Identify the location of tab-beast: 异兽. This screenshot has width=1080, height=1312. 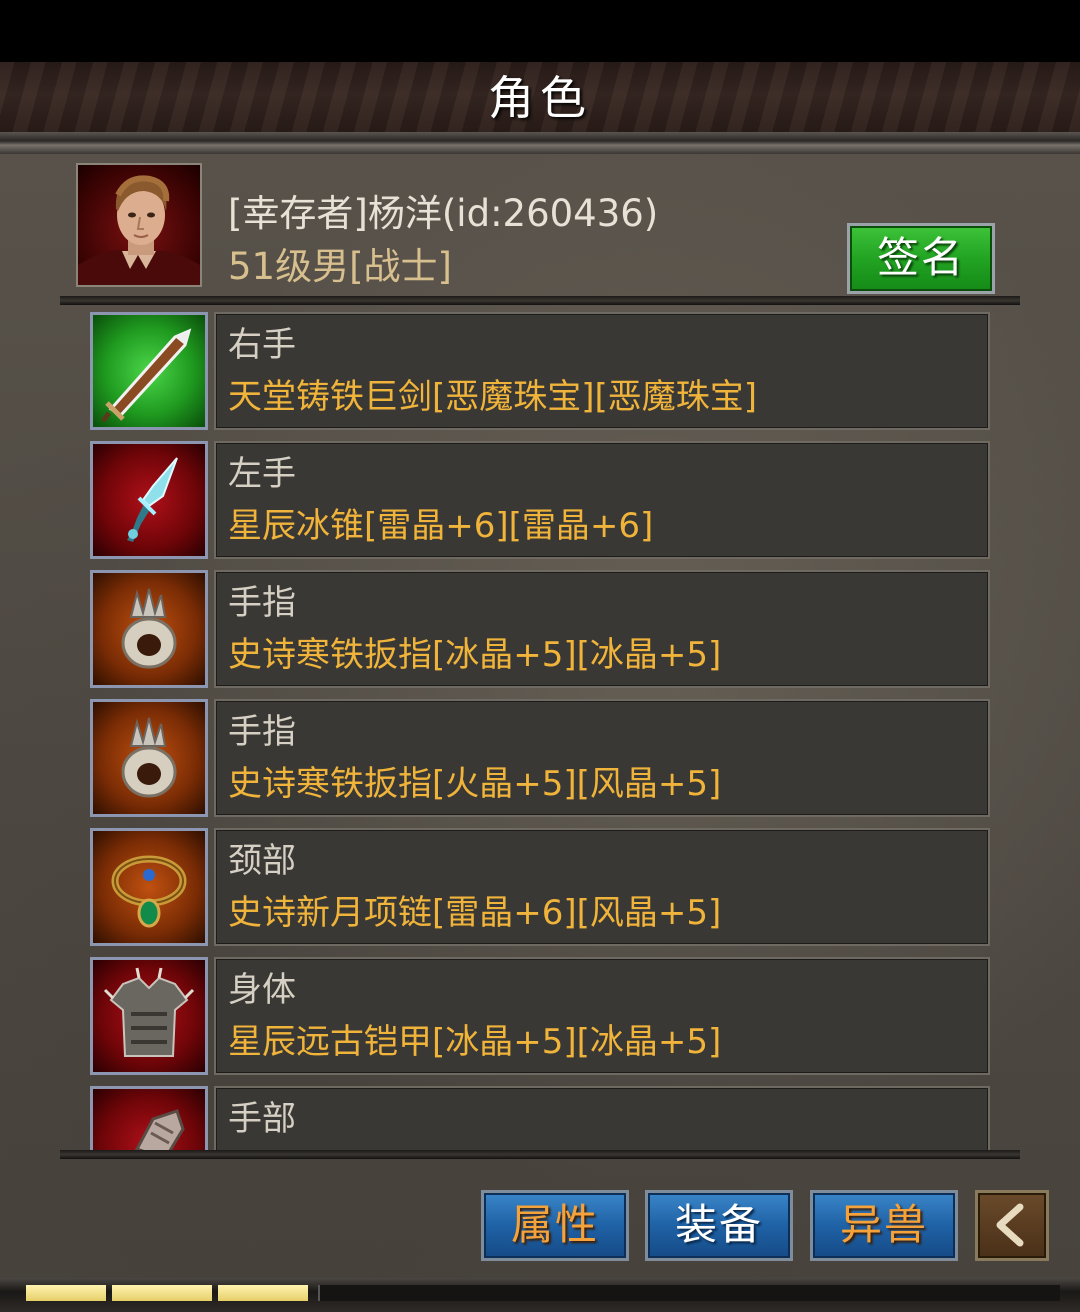
(884, 1225).